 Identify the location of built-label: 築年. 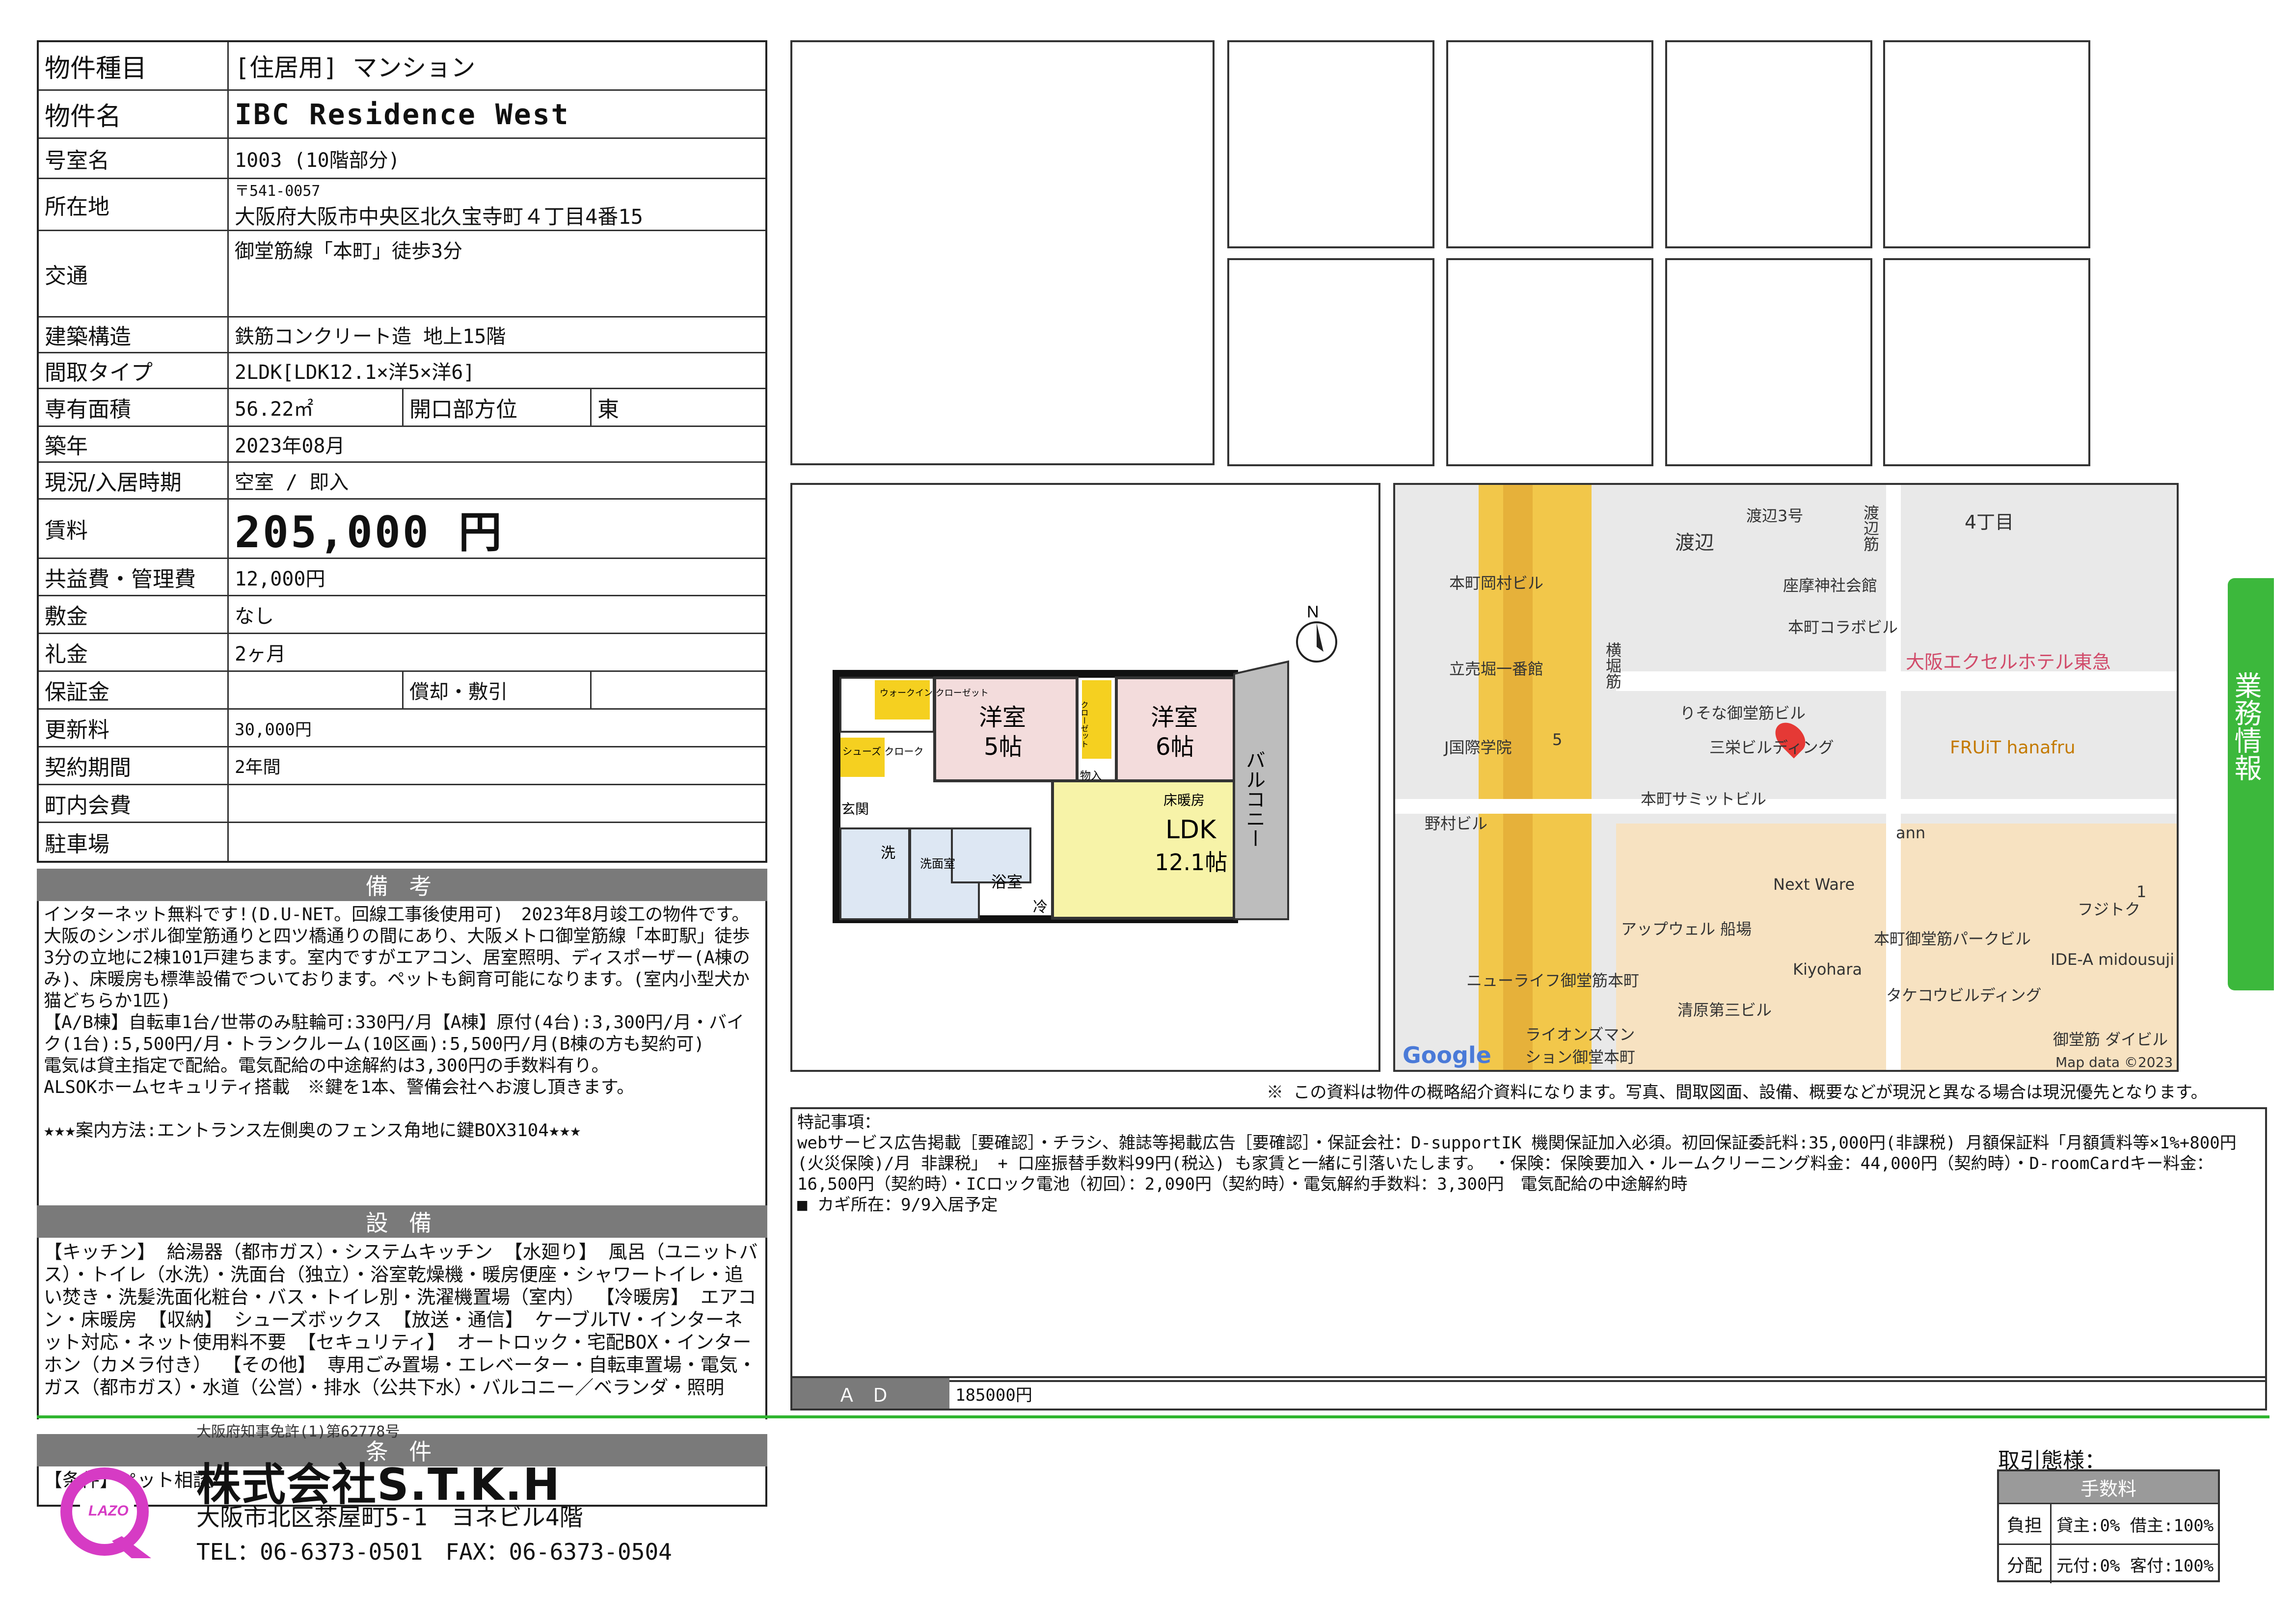
(134, 444).